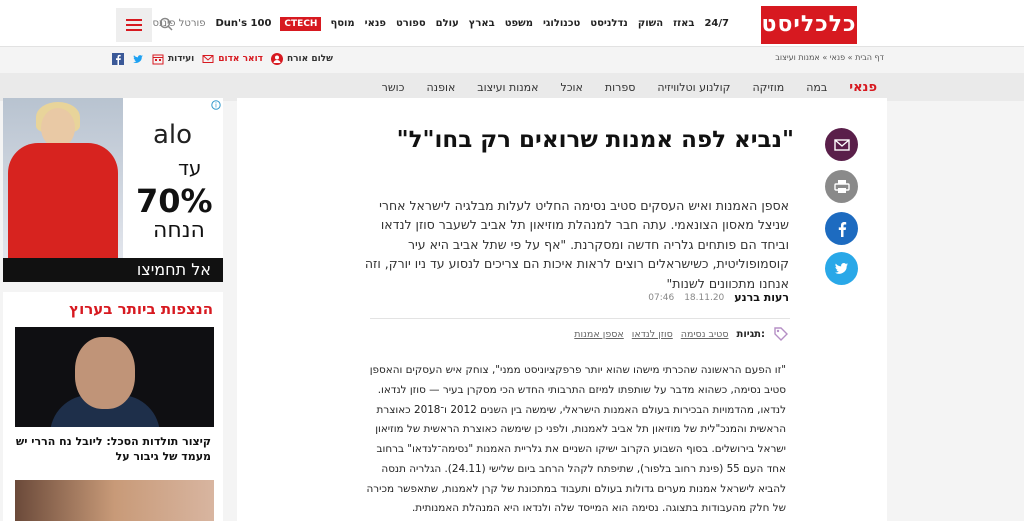 The width and height of the screenshot is (1024, 521). I want to click on financial-portal-link: פורטל פיננסי, so click(177, 23).